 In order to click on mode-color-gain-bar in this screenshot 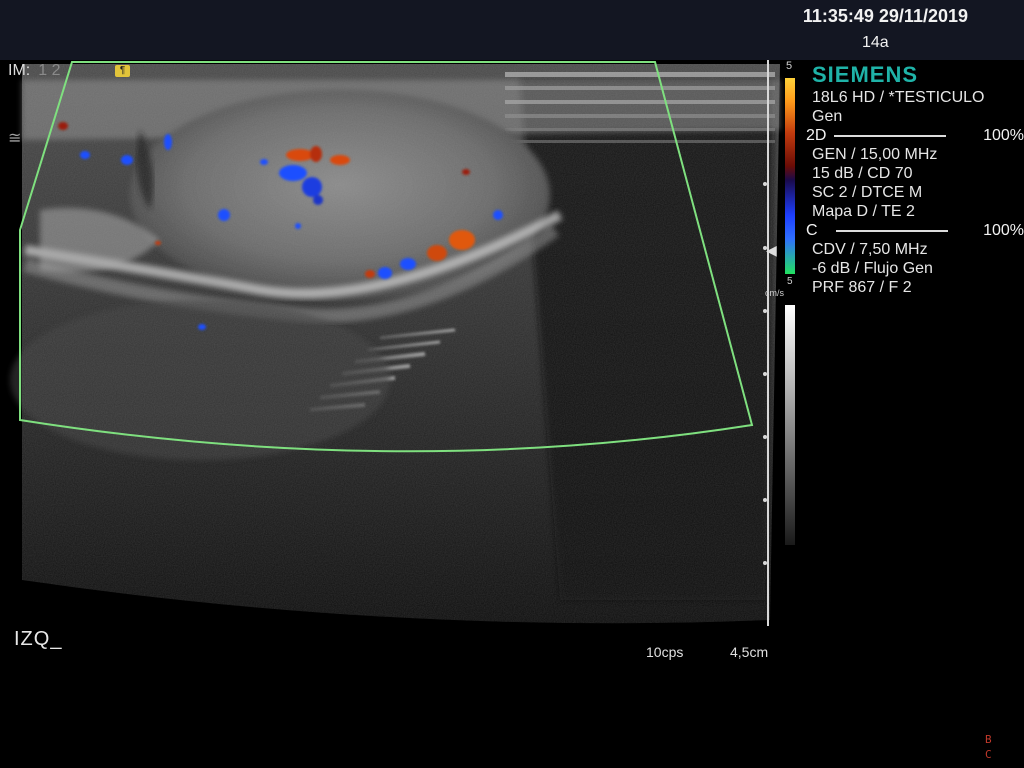, I will do `click(891, 230)`.